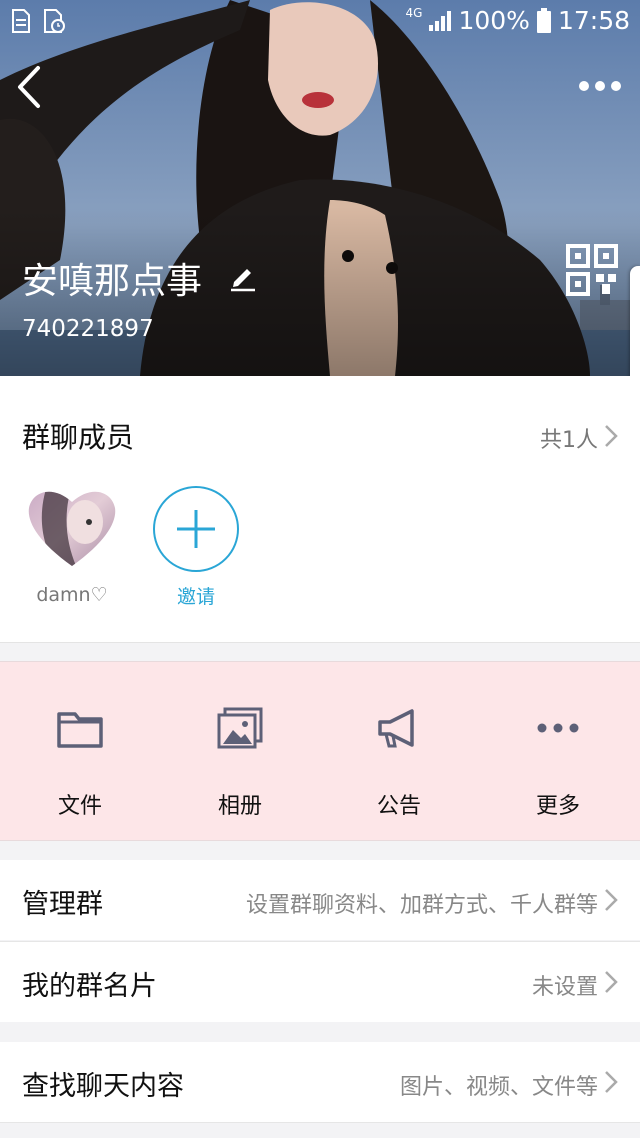 This screenshot has width=640, height=1138. What do you see at coordinates (600, 86) in the screenshot?
I see `more-options-icon` at bounding box center [600, 86].